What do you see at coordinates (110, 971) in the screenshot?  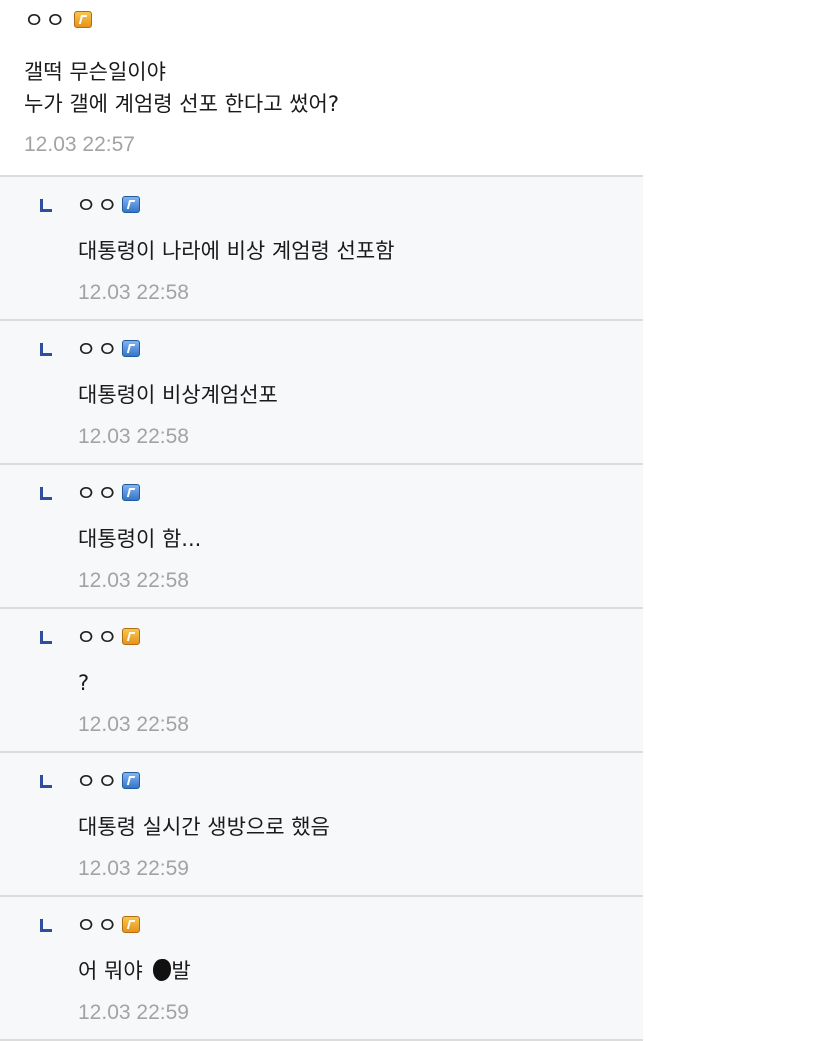 I see `reply-text-before-censor: 어 뭐야` at bounding box center [110, 971].